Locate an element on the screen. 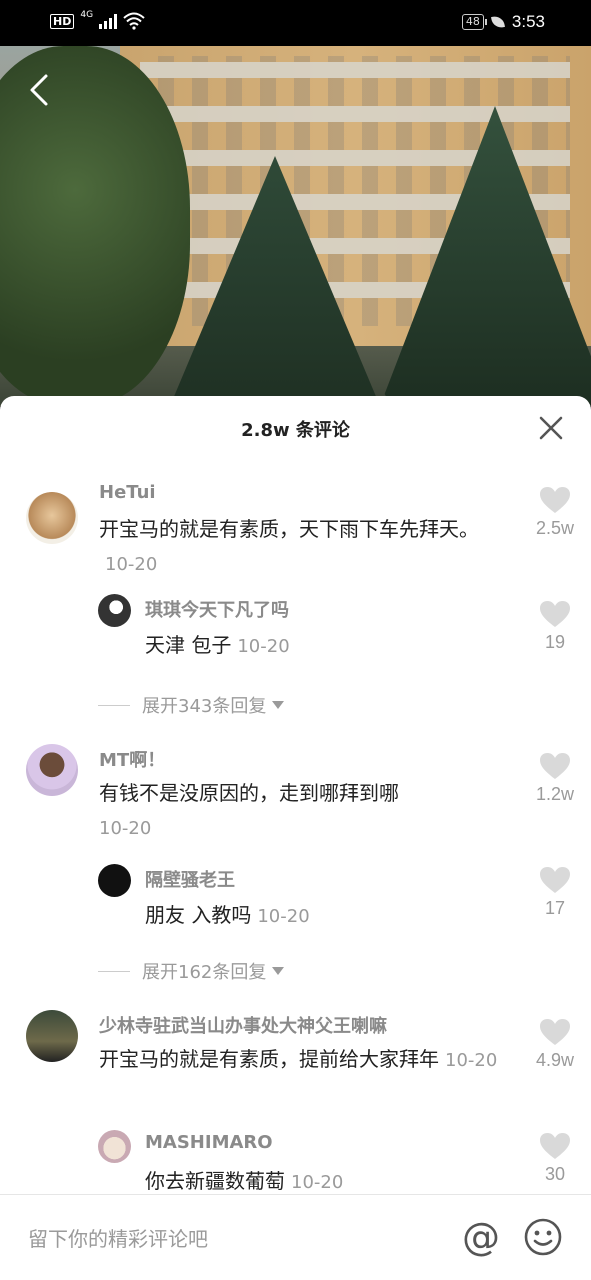 The image size is (591, 1280). status-bar: HD 4G 48 3:53 is located at coordinates (295, 23).